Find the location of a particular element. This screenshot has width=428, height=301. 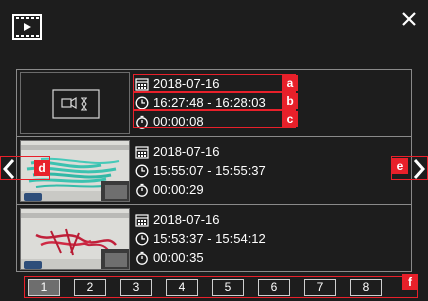

callout-b-label: b is located at coordinates (290, 101).